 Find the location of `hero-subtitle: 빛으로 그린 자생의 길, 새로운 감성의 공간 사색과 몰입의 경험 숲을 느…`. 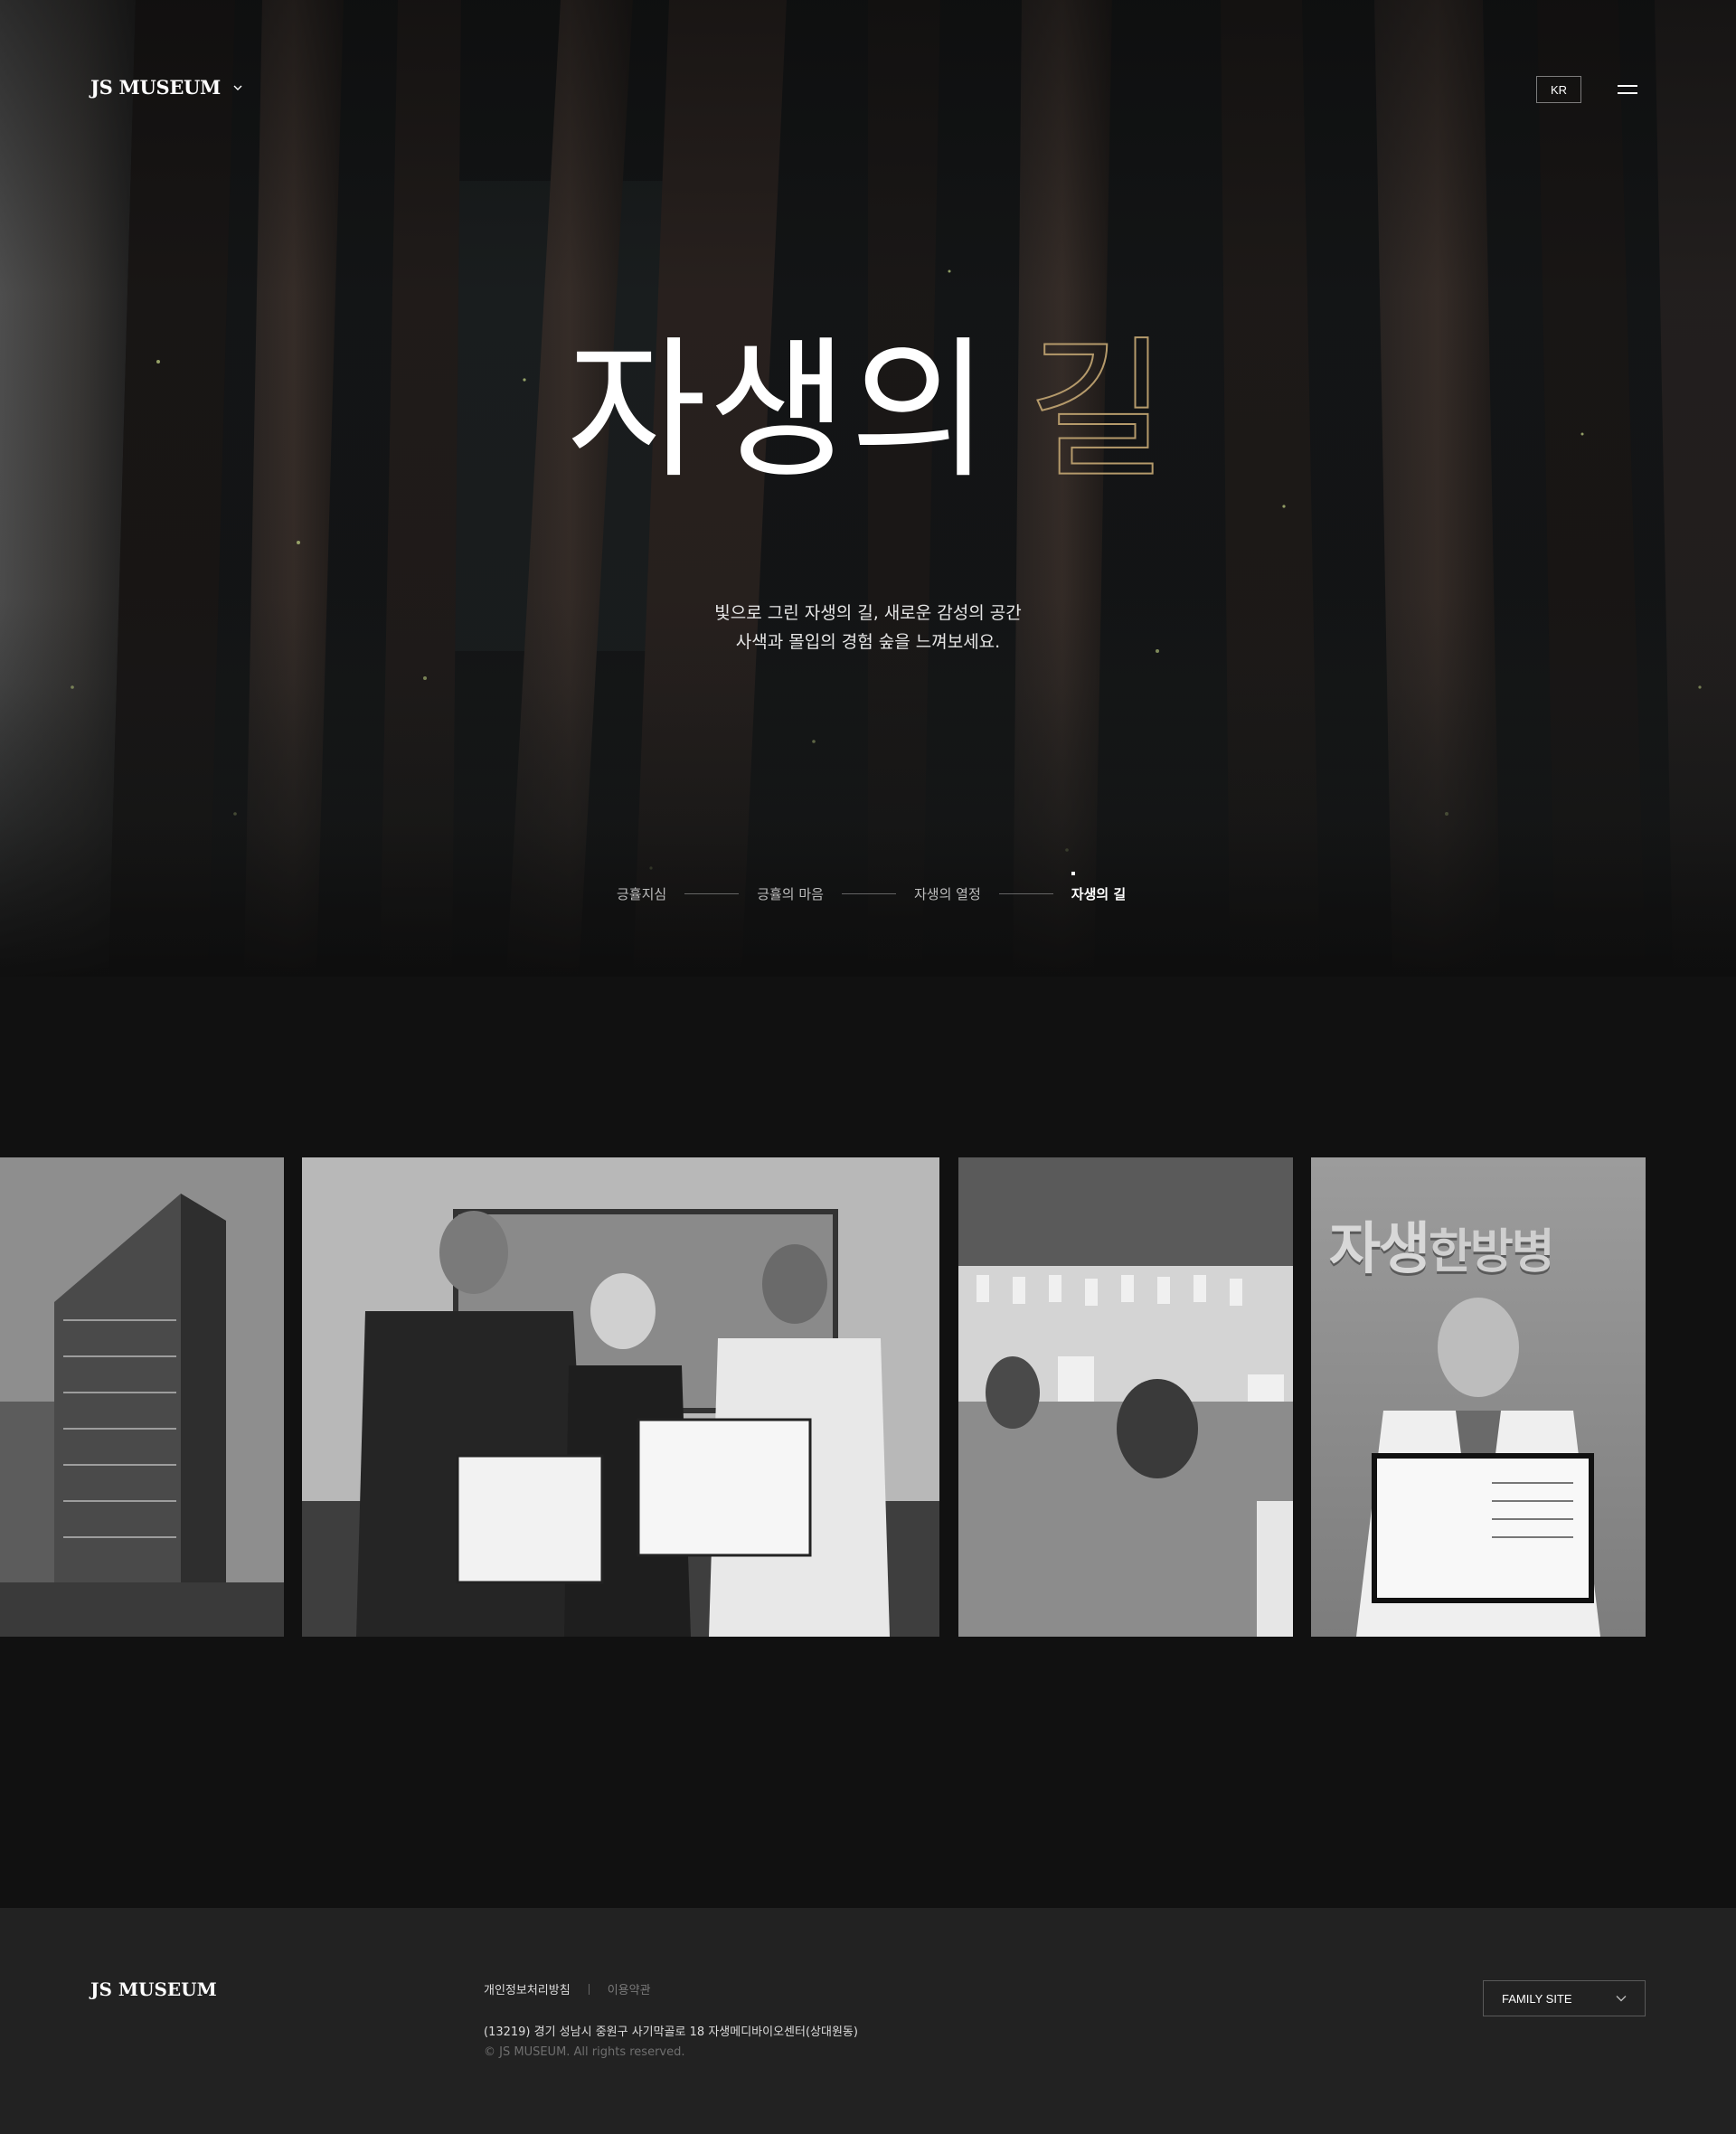

hero-subtitle: 빛으로 그린 자생의 길, 새로운 감성의 공간 사색과 몰입의 경험 숲을 느… is located at coordinates (868, 627).